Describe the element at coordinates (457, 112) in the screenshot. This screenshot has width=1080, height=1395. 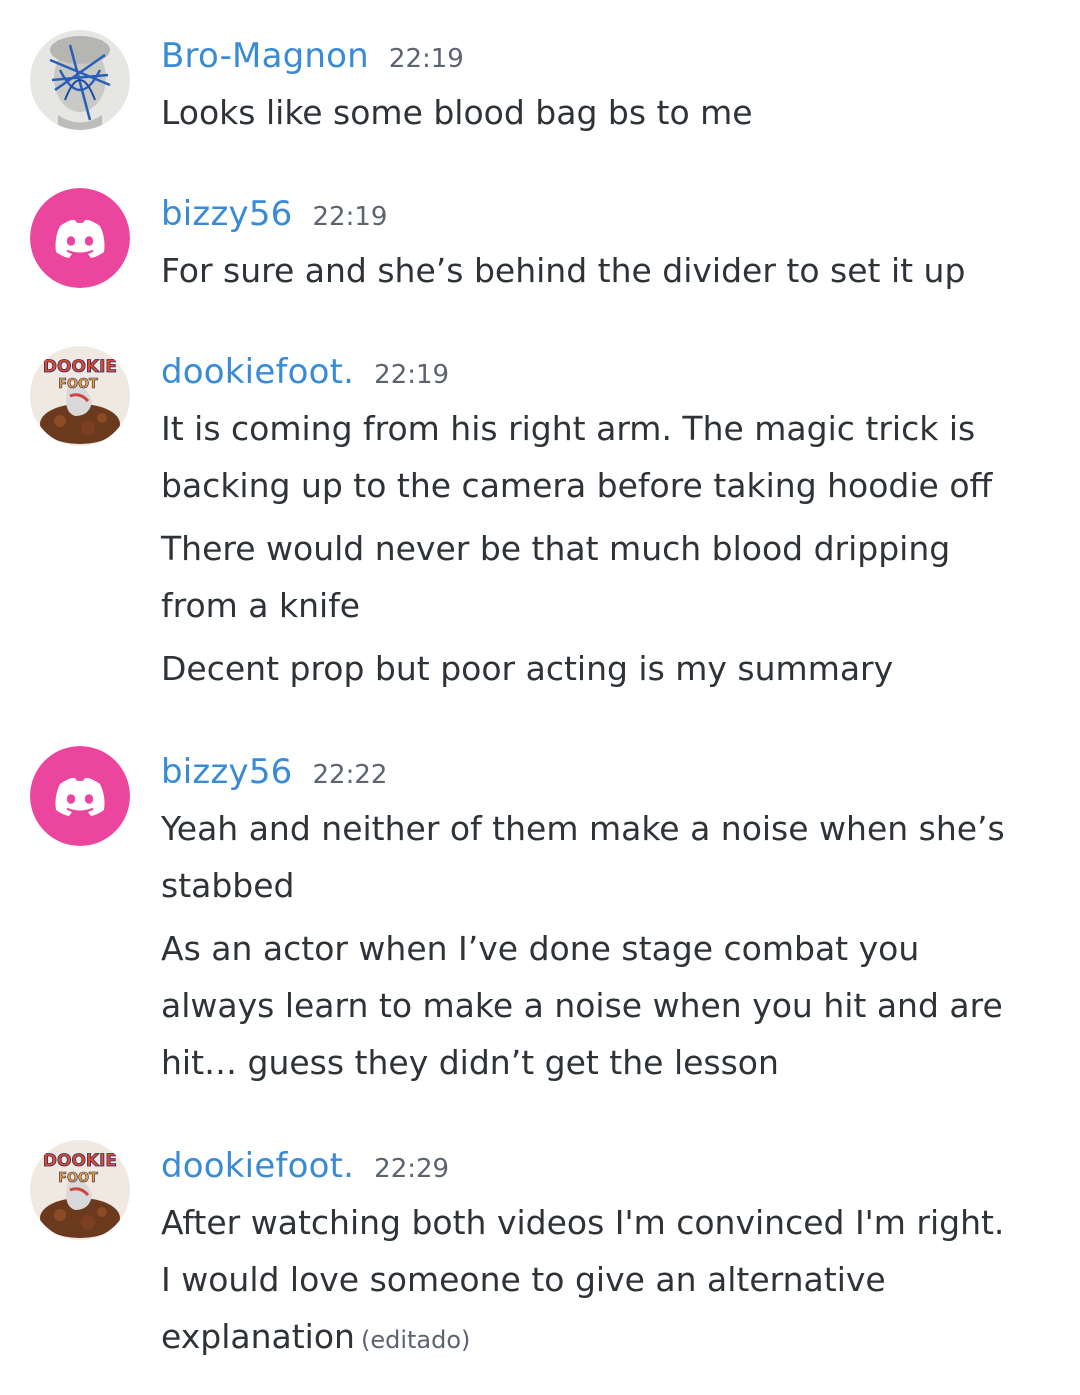
I see `message-line: Looks like some blood bag bs to me` at that location.